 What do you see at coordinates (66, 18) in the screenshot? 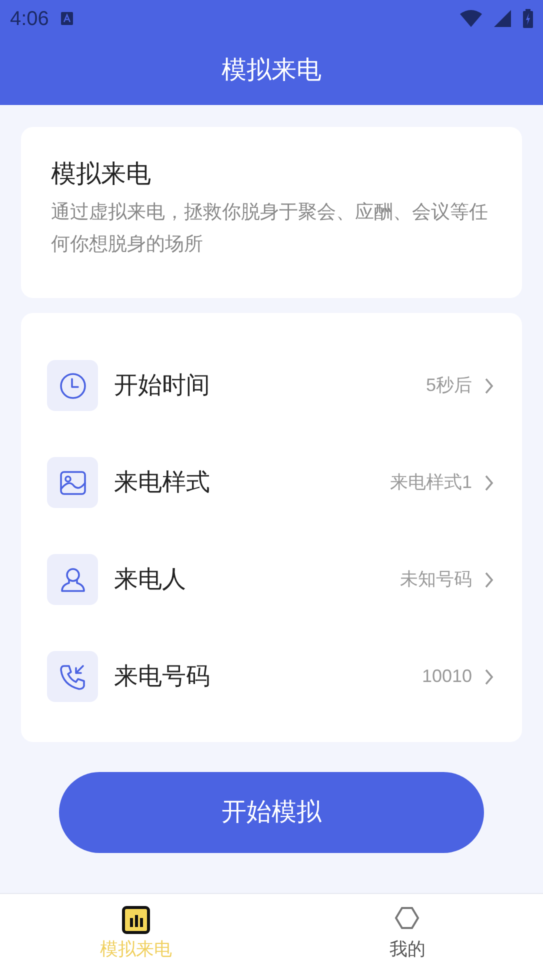
I see `keyboard-icon` at bounding box center [66, 18].